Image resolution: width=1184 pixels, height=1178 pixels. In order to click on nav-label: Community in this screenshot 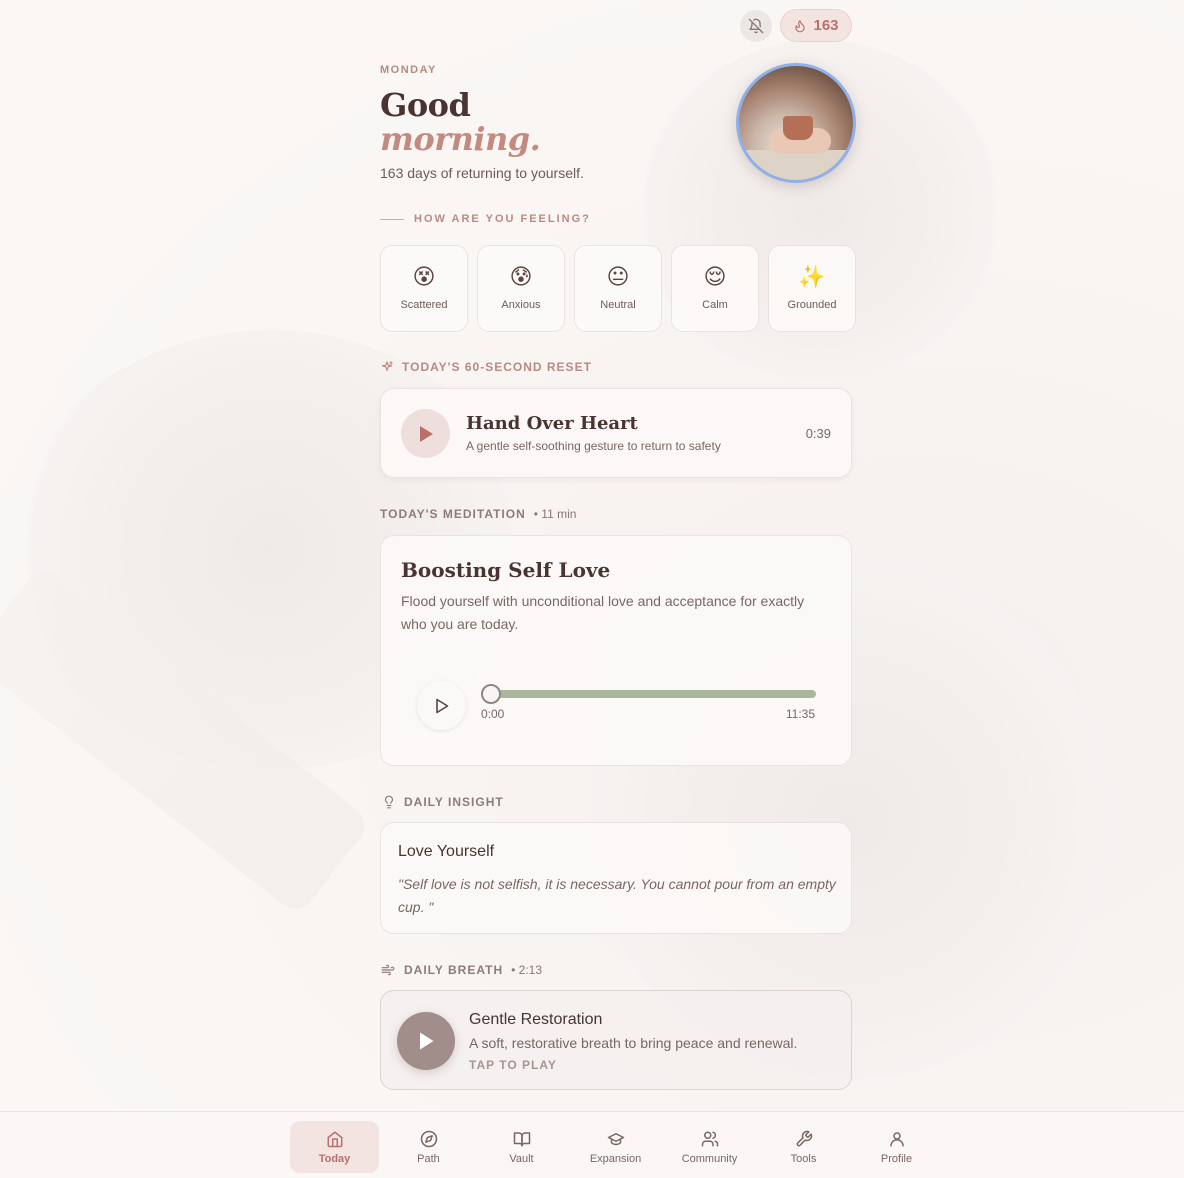, I will do `click(709, 1158)`.